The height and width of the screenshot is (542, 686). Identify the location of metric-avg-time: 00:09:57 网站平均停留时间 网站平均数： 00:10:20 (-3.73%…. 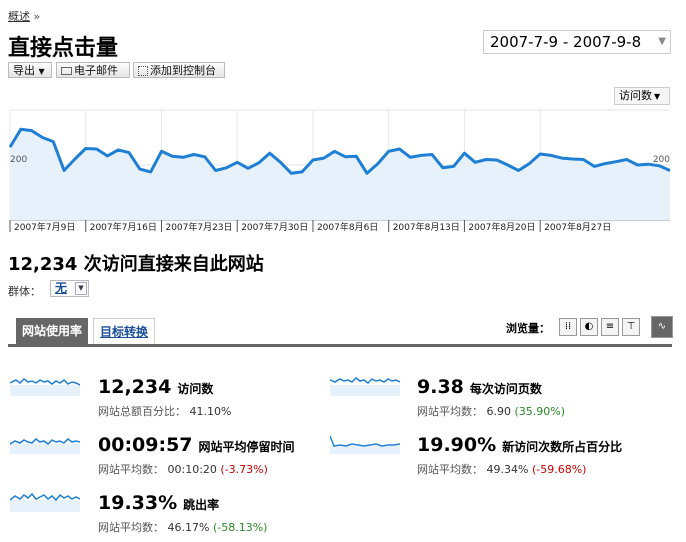
(196, 455).